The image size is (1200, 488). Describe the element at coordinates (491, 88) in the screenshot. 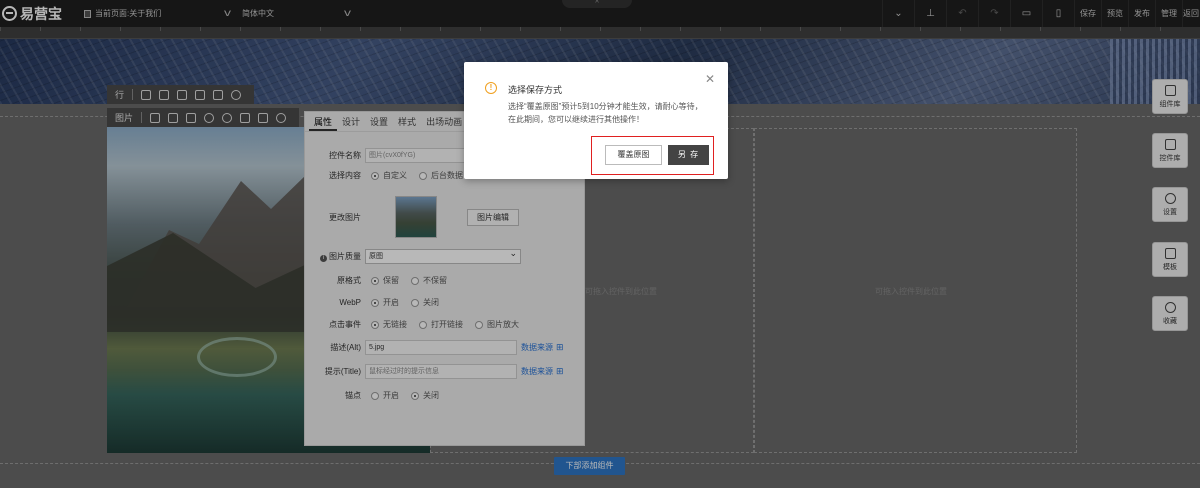

I see `warning-icon: !` at that location.